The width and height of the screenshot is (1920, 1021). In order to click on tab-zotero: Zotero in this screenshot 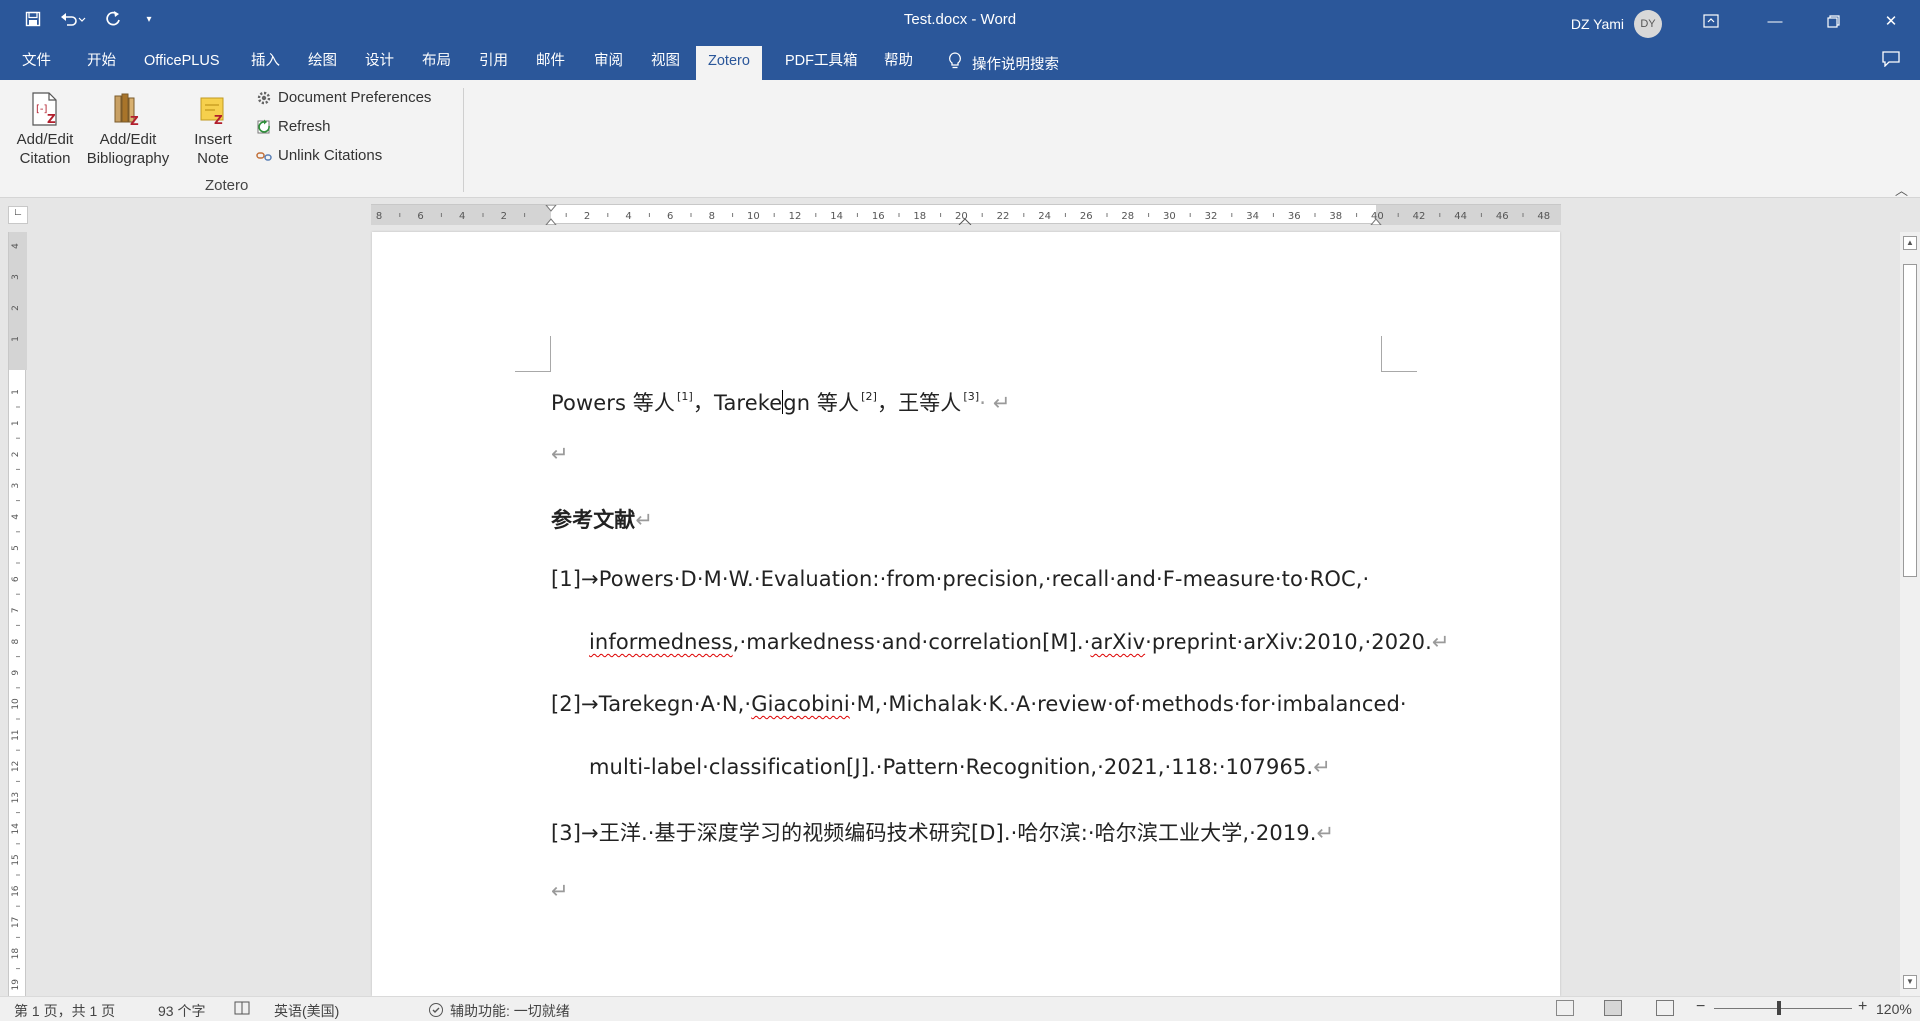, I will do `click(729, 63)`.